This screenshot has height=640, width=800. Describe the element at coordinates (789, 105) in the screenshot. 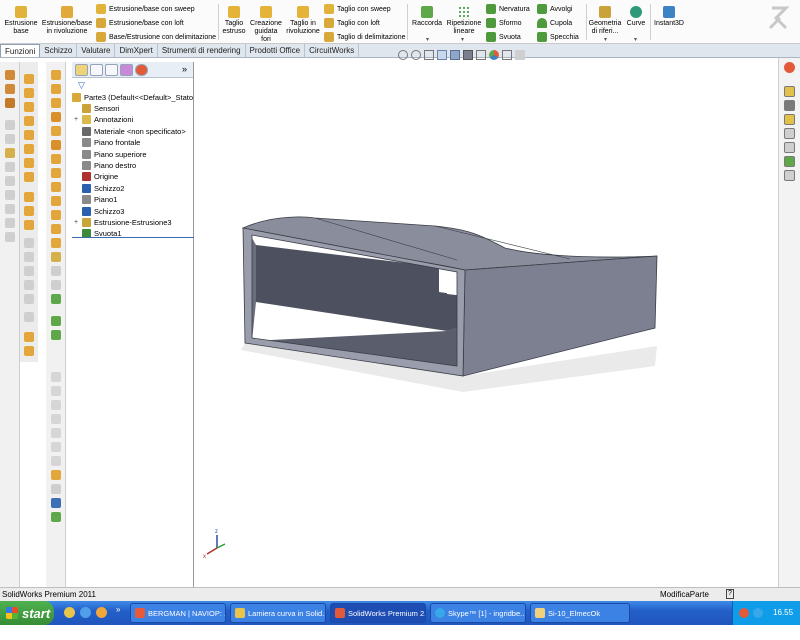

I see `file-explorer-icon` at that location.